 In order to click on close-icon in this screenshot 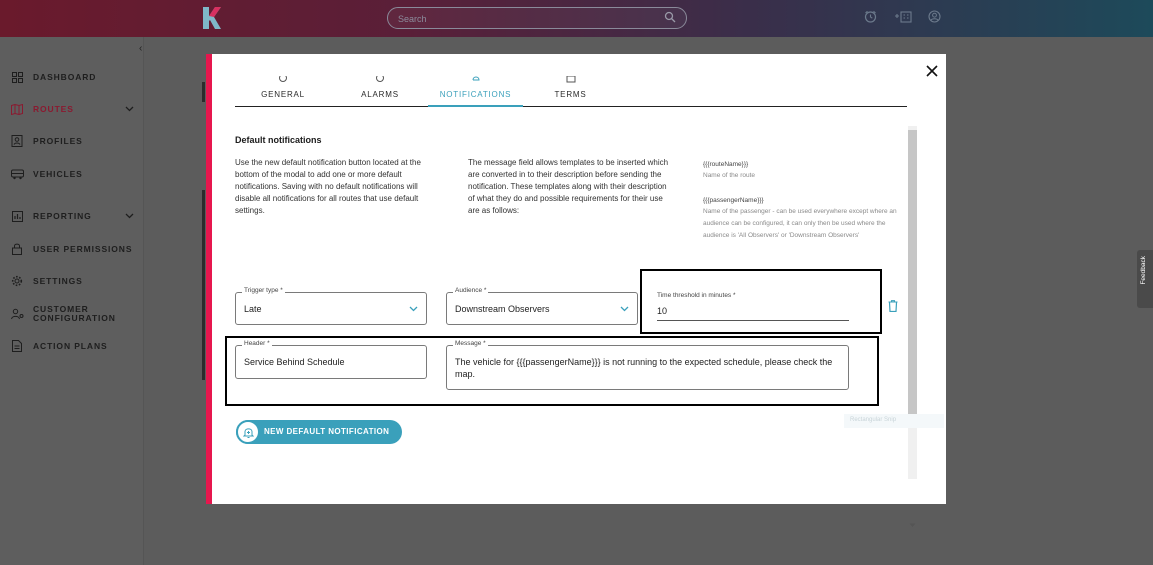, I will do `click(932, 71)`.